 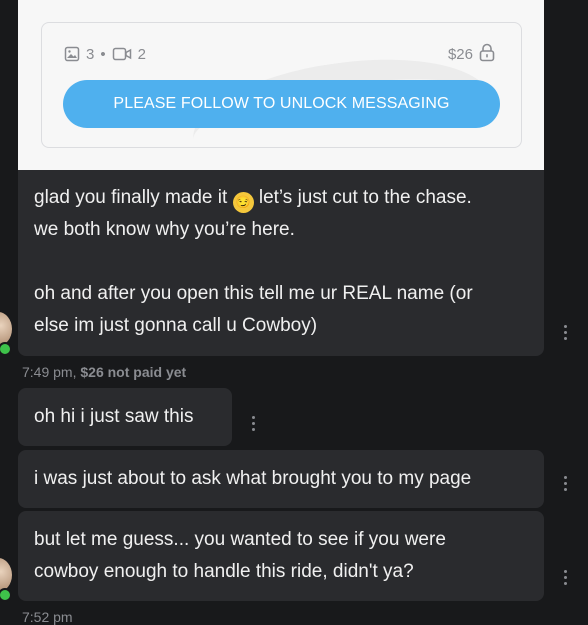 I want to click on message-meta: 7:49 pm, $26 not paid yet, so click(x=104, y=372).